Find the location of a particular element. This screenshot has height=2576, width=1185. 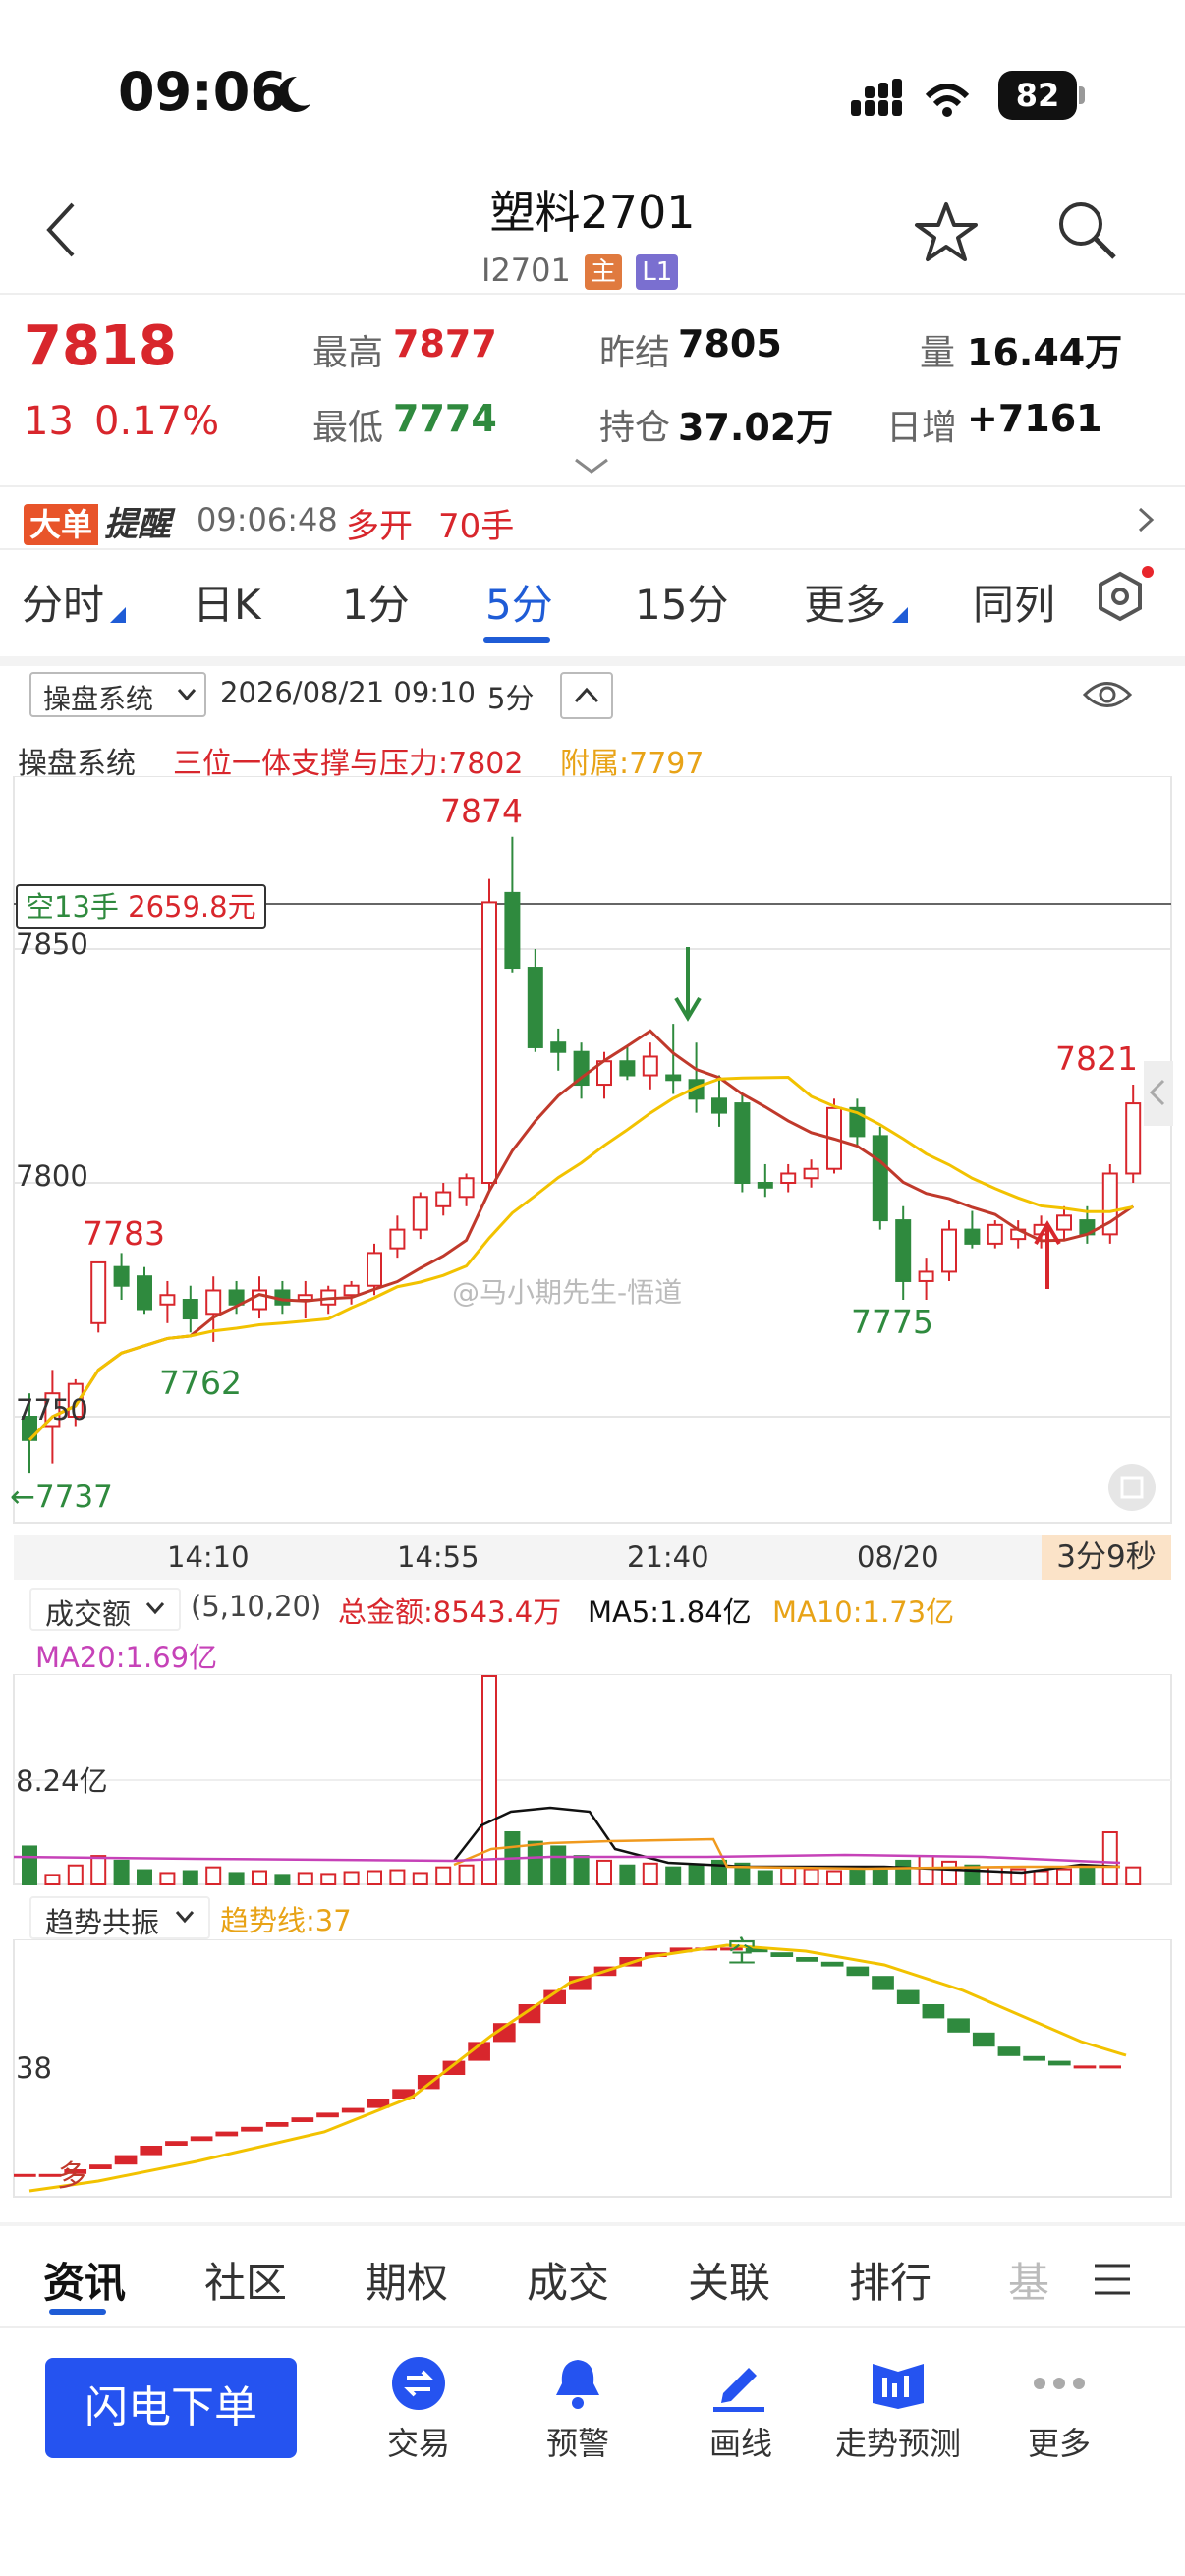

settings-hex-icon is located at coordinates (1123, 600).